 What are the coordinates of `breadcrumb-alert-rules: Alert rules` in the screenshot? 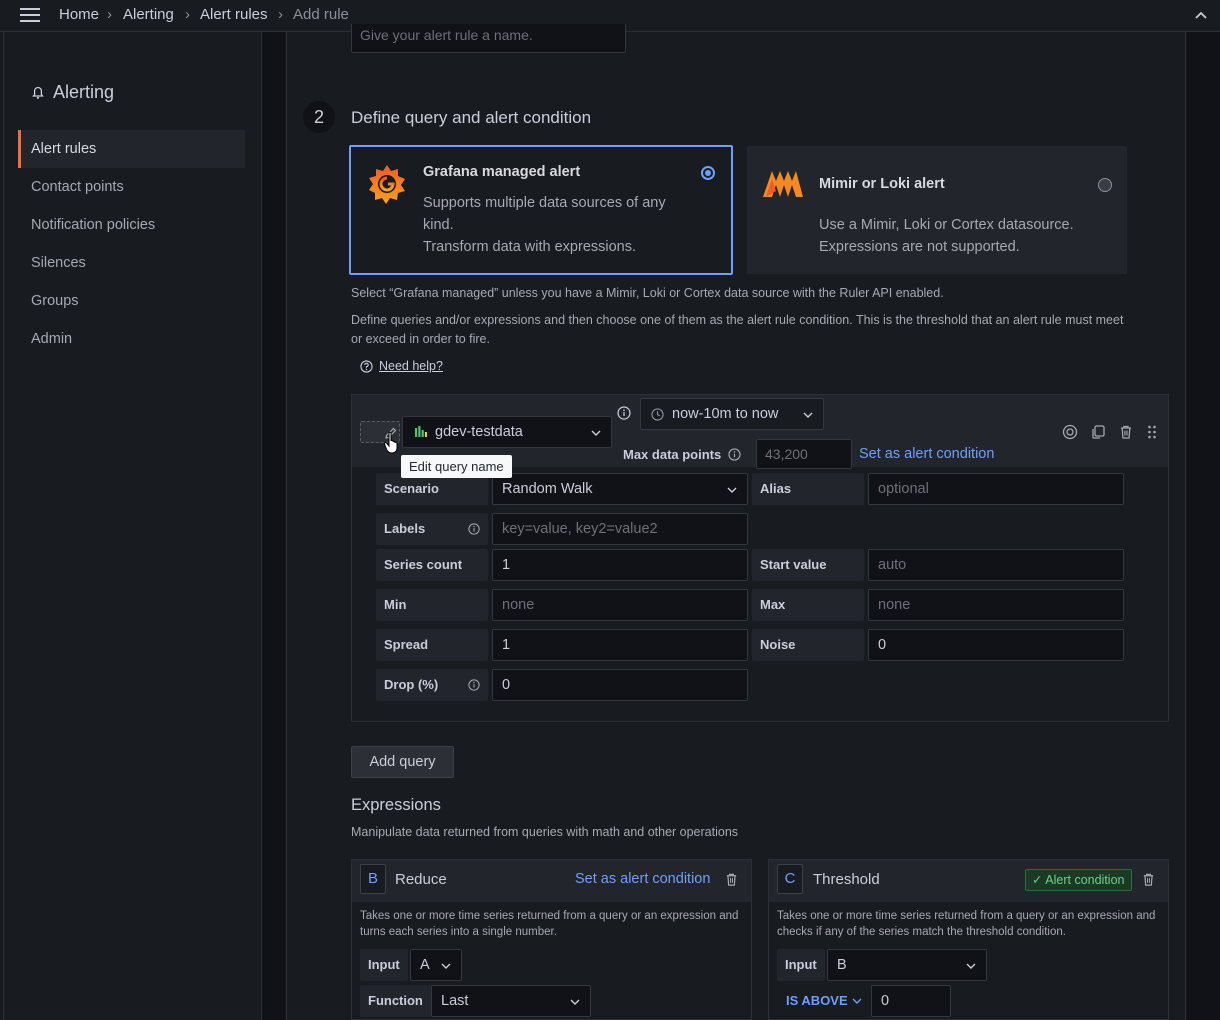 It's located at (234, 14).